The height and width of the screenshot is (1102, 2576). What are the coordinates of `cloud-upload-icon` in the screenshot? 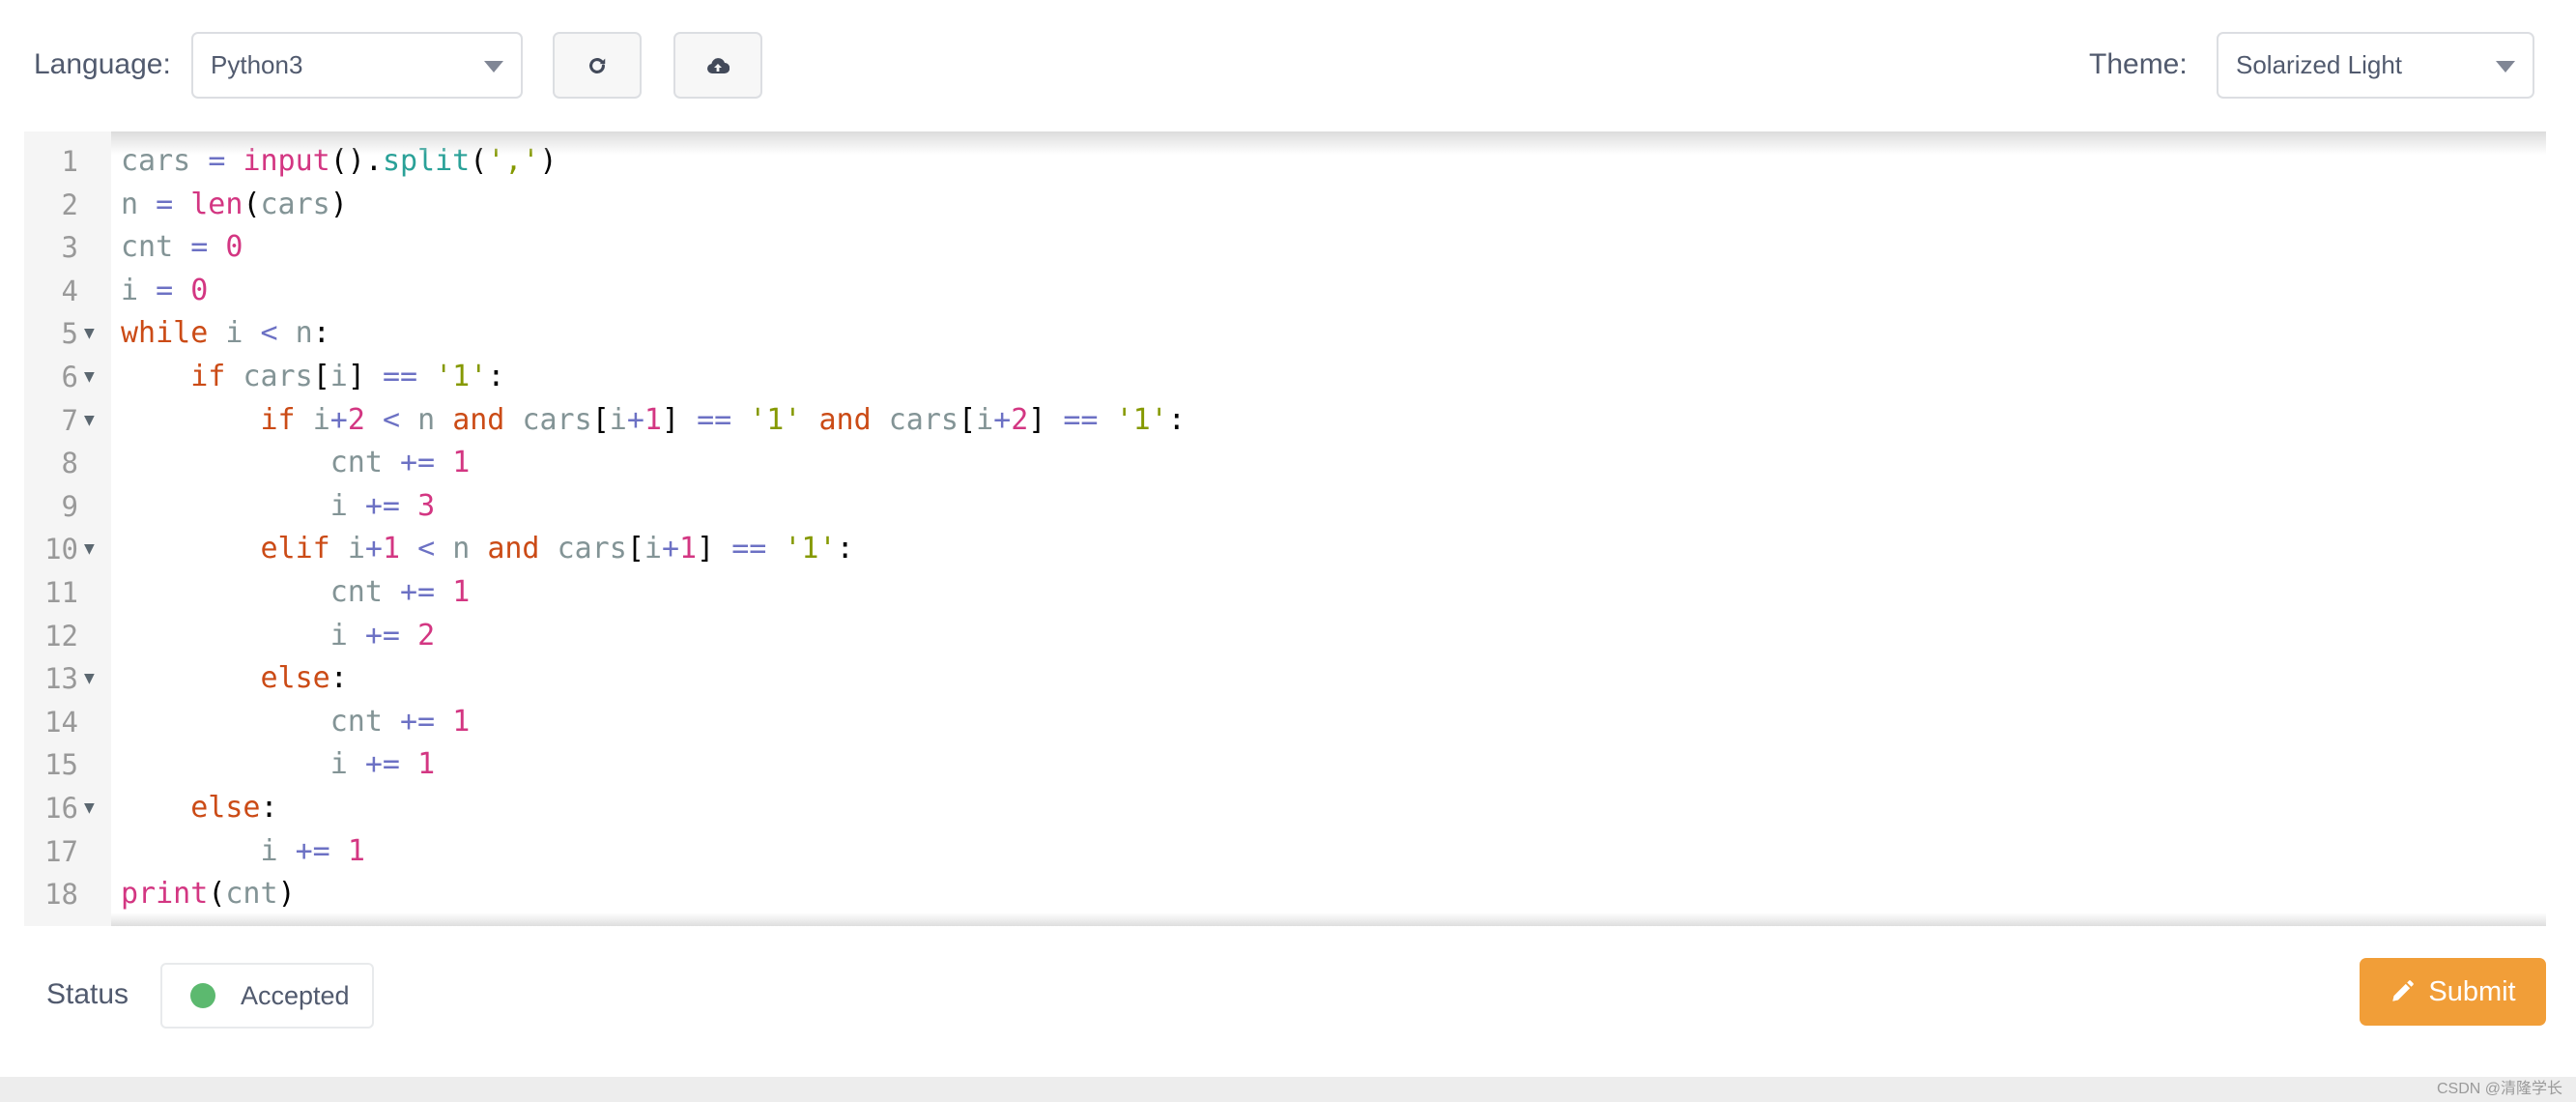 It's located at (719, 65).